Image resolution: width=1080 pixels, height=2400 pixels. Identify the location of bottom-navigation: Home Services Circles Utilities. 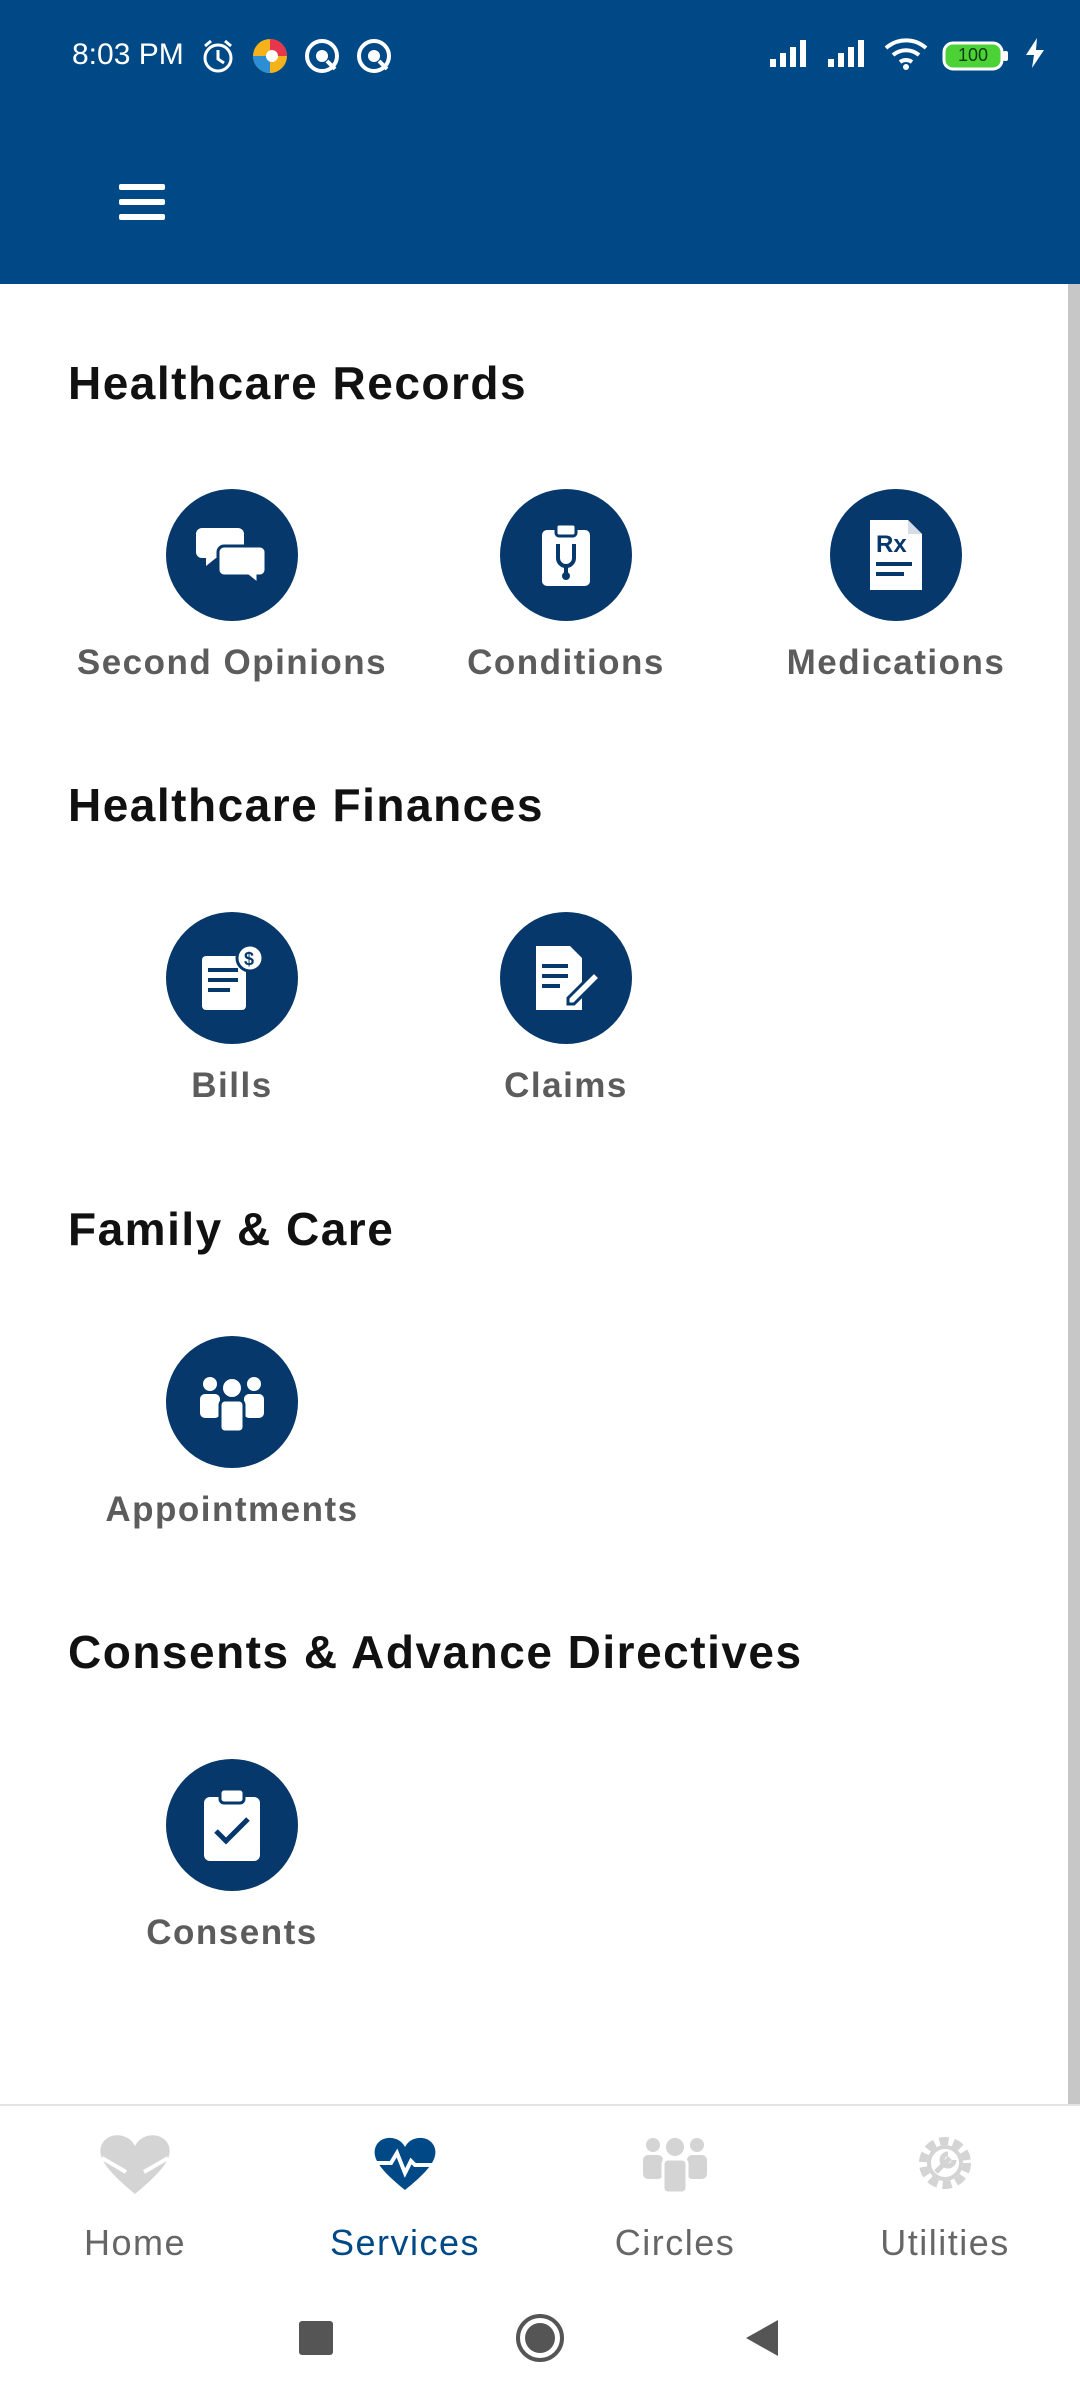
(540, 2187).